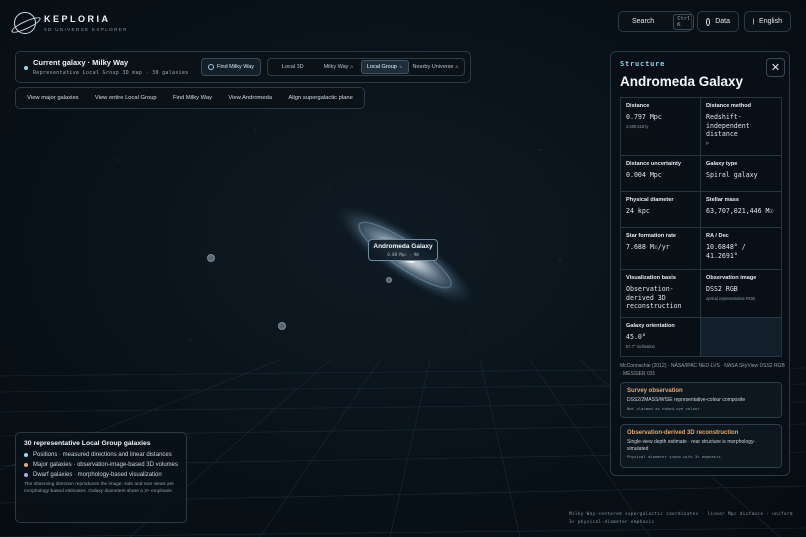  What do you see at coordinates (722, 21) in the screenshot?
I see `data-label: Data` at bounding box center [722, 21].